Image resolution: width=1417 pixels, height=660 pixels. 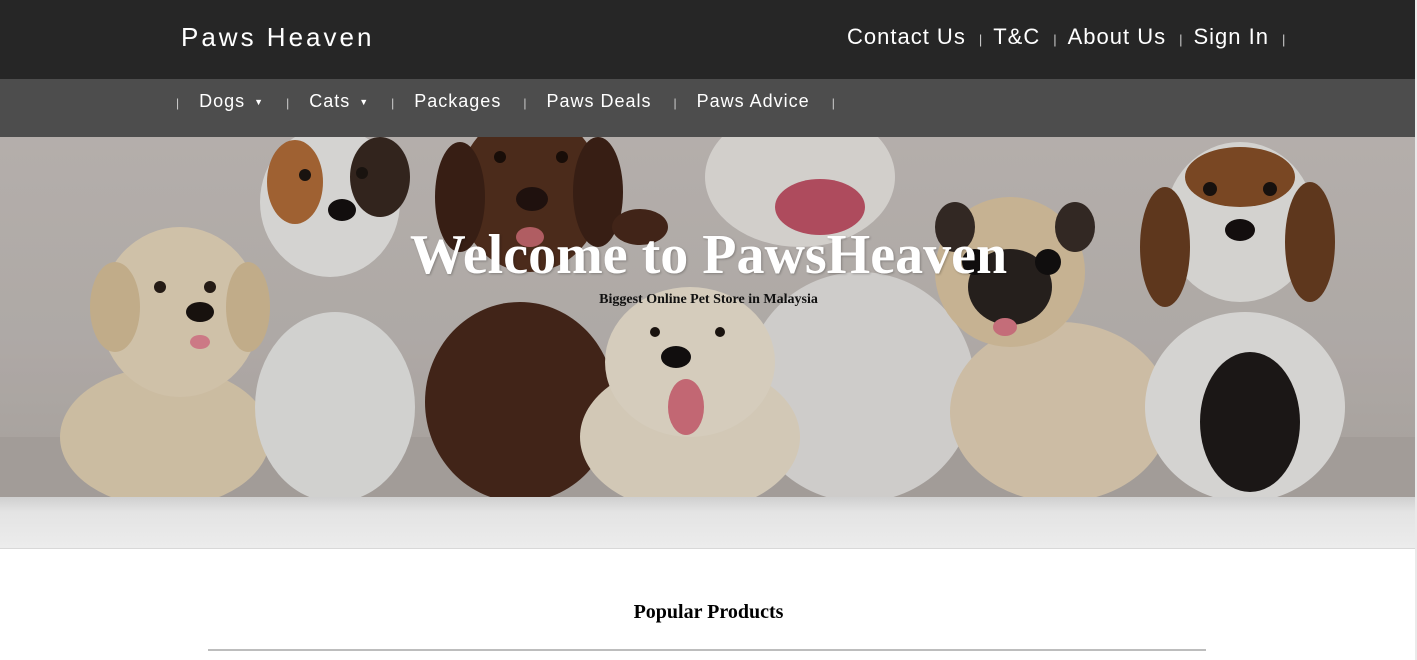 I want to click on about-us-link: About Us, so click(x=1117, y=37).